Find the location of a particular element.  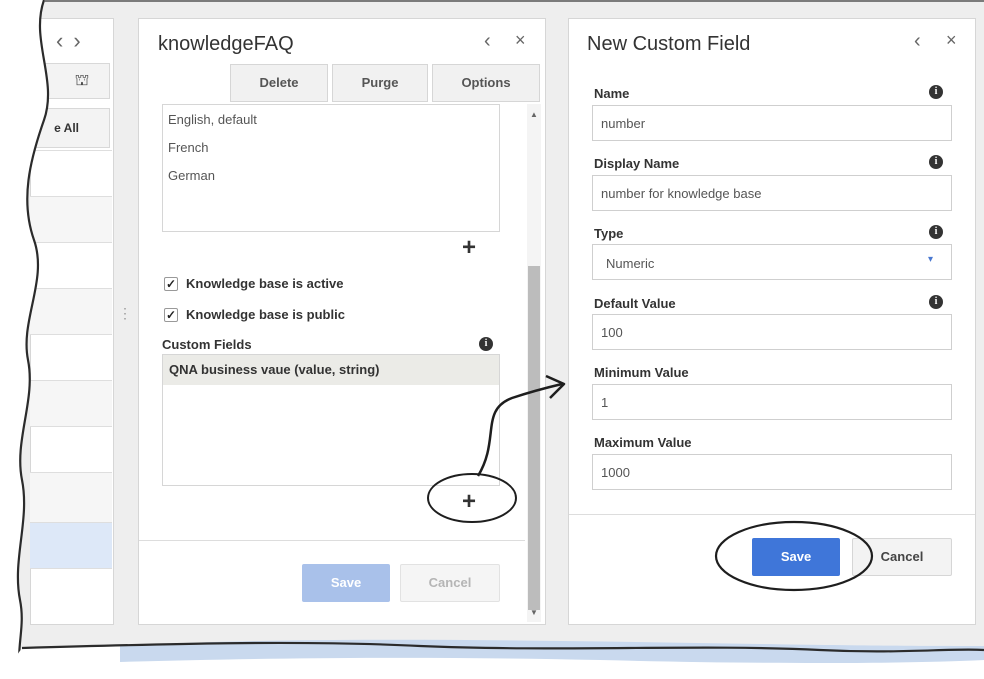

custom-fields-label: Custom Fields is located at coordinates (207, 344).